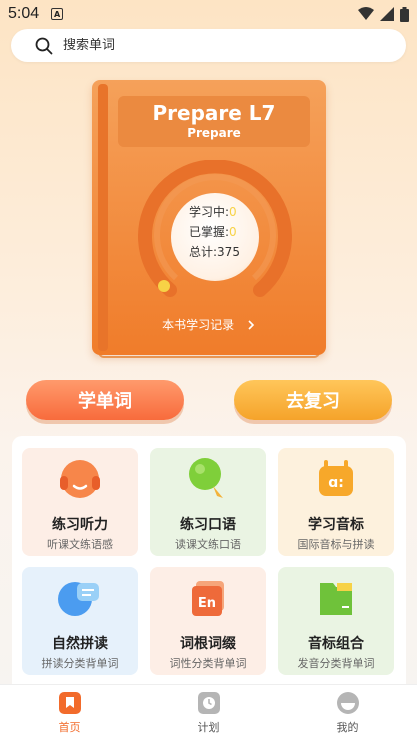  Describe the element at coordinates (336, 621) in the screenshot. I see `feature-card-combos: 音标组合 发音分类背单词` at that location.